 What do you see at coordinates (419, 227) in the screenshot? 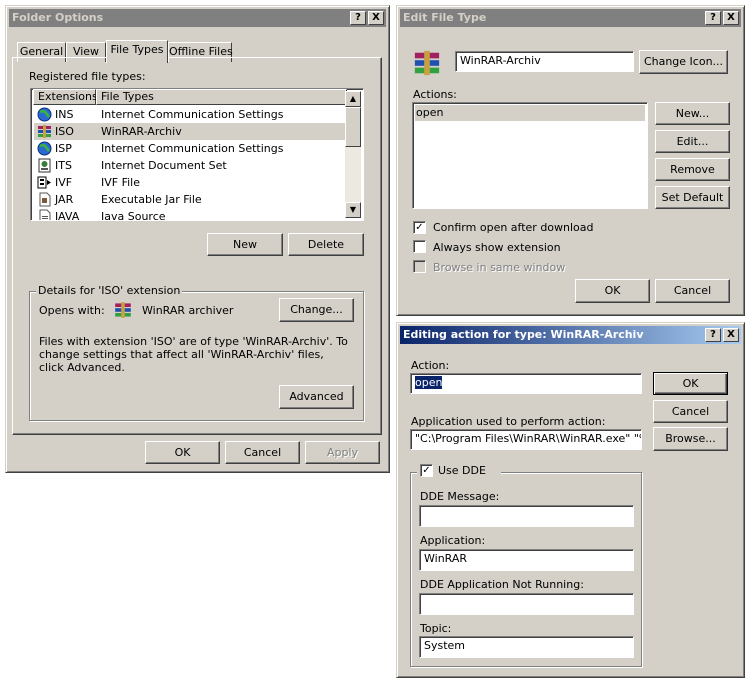
I see `confirm-open-checkbox: ✓` at bounding box center [419, 227].